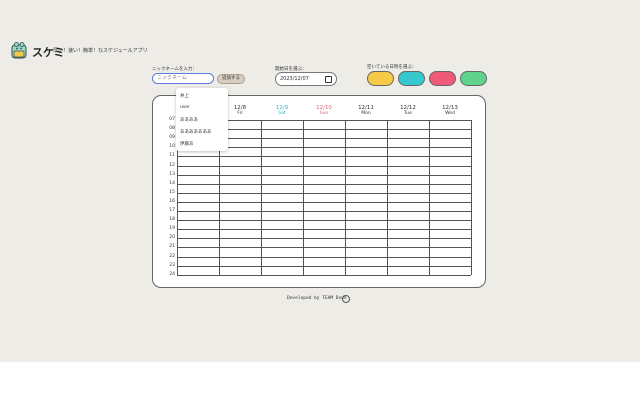 The height and width of the screenshot is (400, 640). I want to click on suggestion-item: 井上, so click(184, 96).